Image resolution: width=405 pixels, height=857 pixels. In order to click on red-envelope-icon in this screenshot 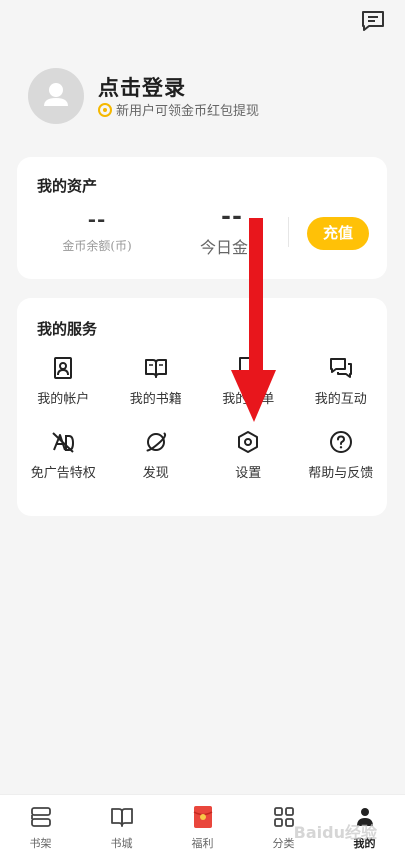, I will do `click(202, 817)`.